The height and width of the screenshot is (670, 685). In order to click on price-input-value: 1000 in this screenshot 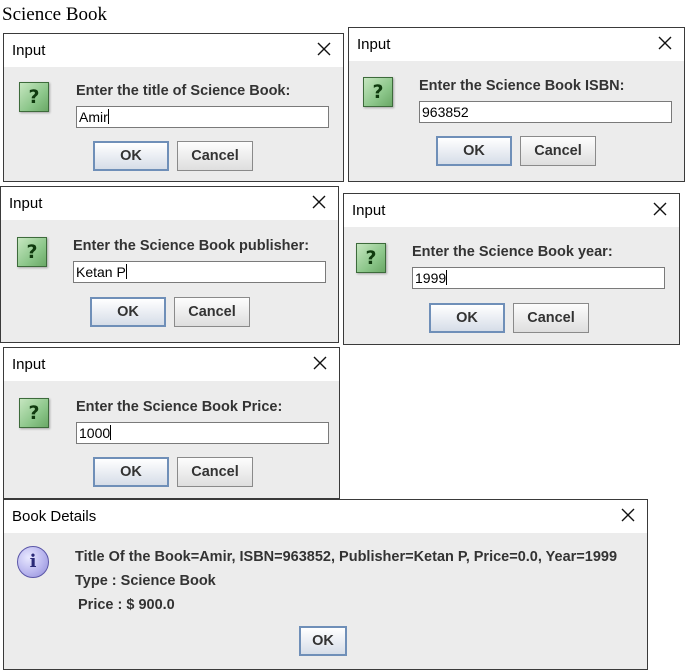, I will do `click(95, 433)`.